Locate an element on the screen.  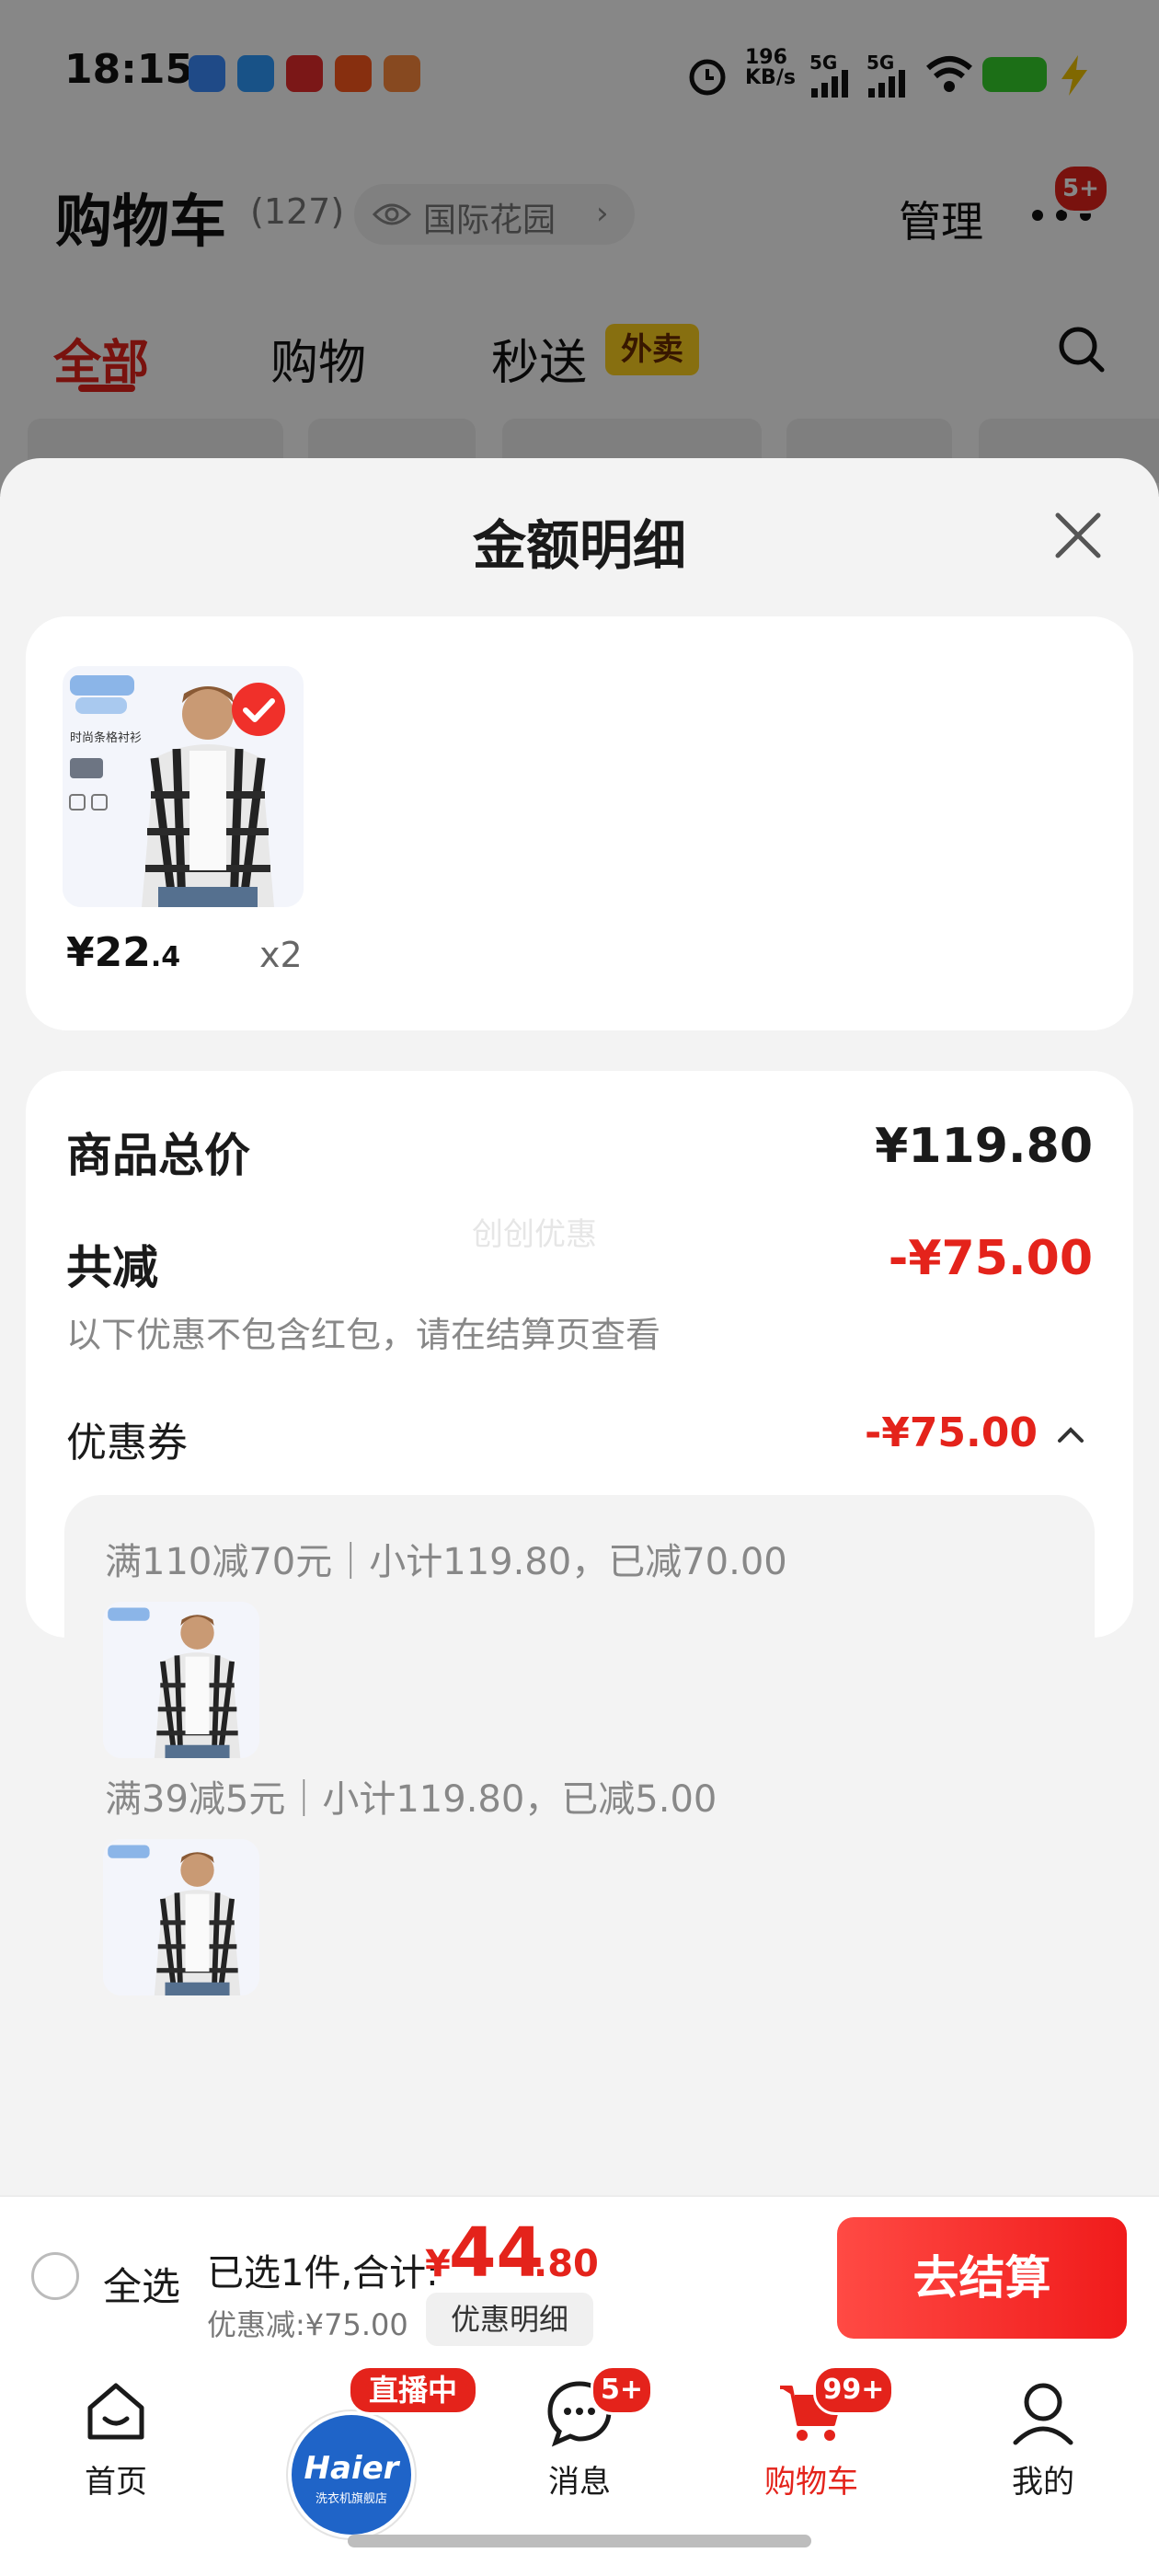
cart-badge: 99+ is located at coordinates (853, 2390).